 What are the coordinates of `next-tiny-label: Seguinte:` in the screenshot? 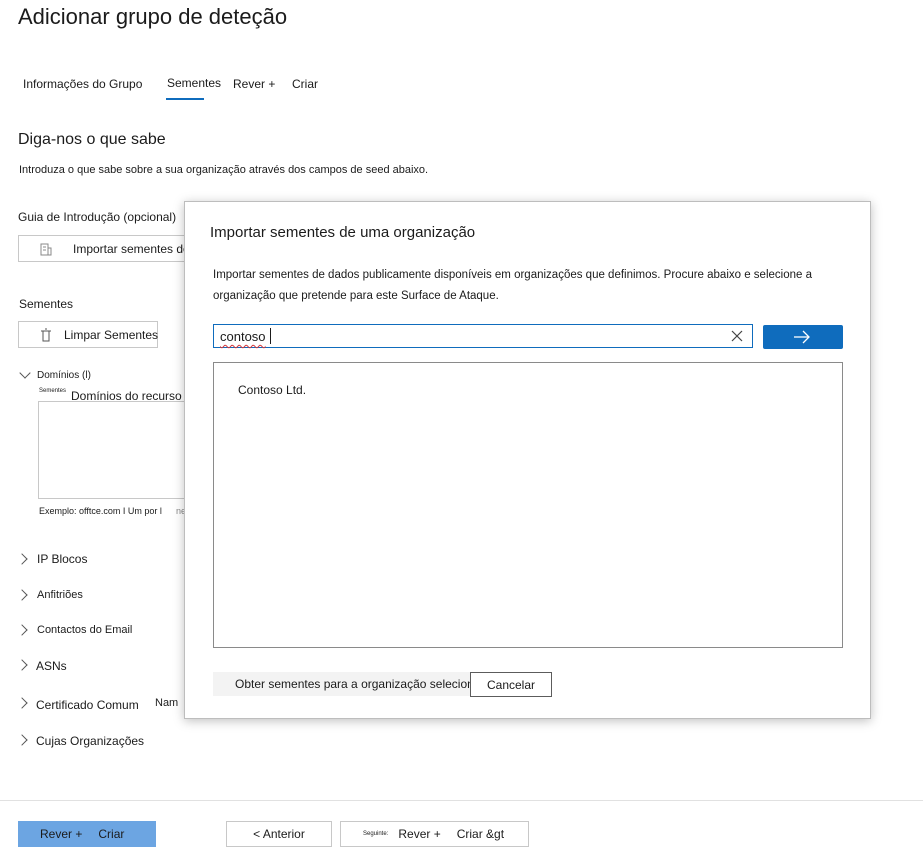 It's located at (376, 834).